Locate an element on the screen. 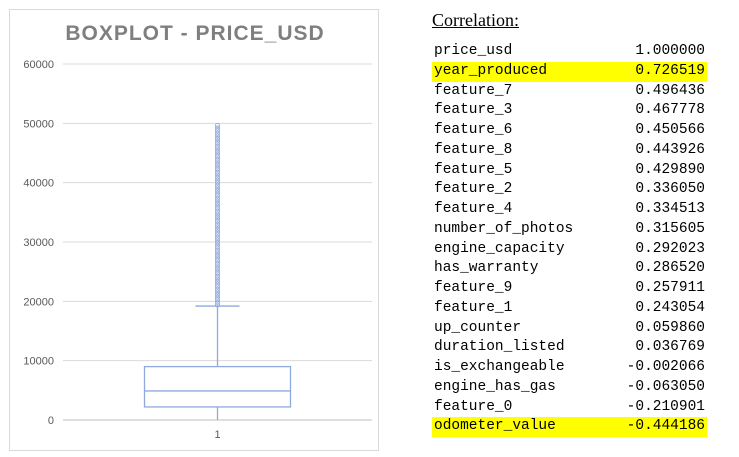 The image size is (739, 457). correlation-feature-name: duration_listed is located at coordinates (499, 347).